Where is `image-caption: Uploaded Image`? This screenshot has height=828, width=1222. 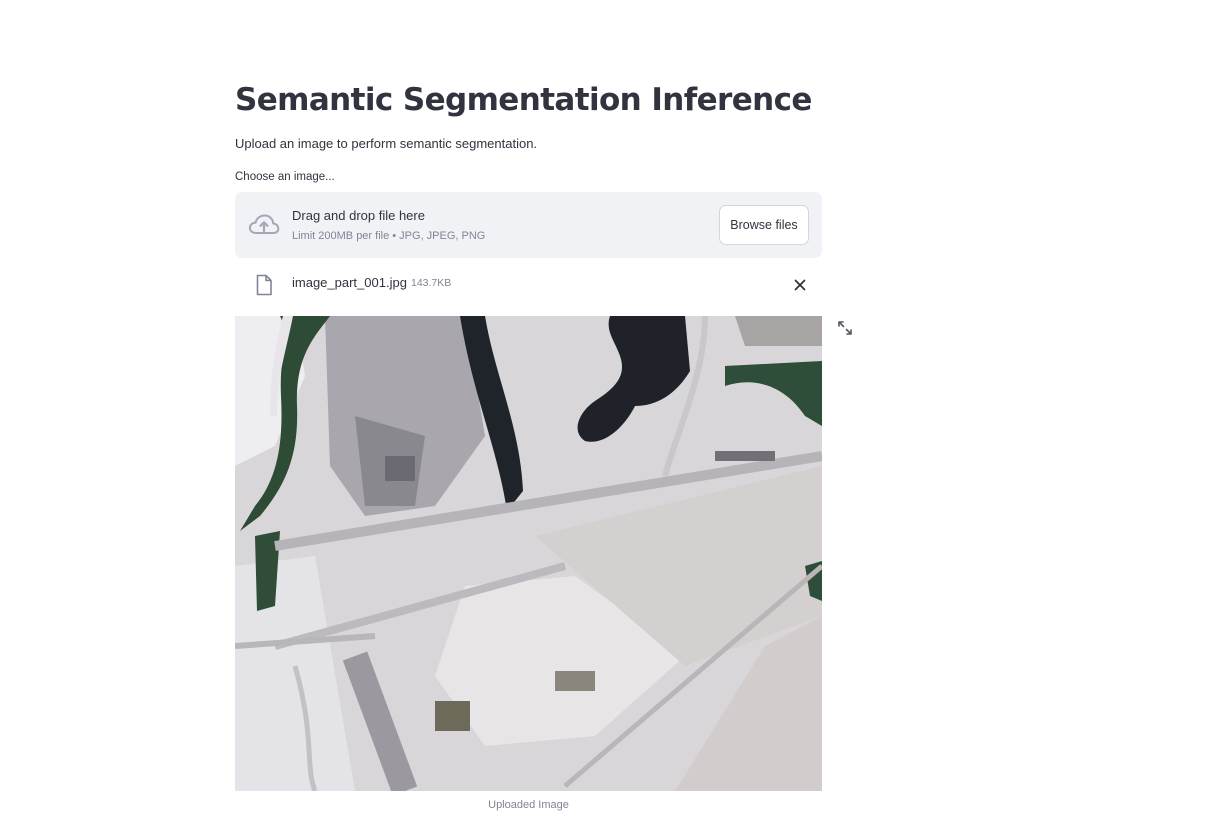 image-caption: Uploaded Image is located at coordinates (528, 805).